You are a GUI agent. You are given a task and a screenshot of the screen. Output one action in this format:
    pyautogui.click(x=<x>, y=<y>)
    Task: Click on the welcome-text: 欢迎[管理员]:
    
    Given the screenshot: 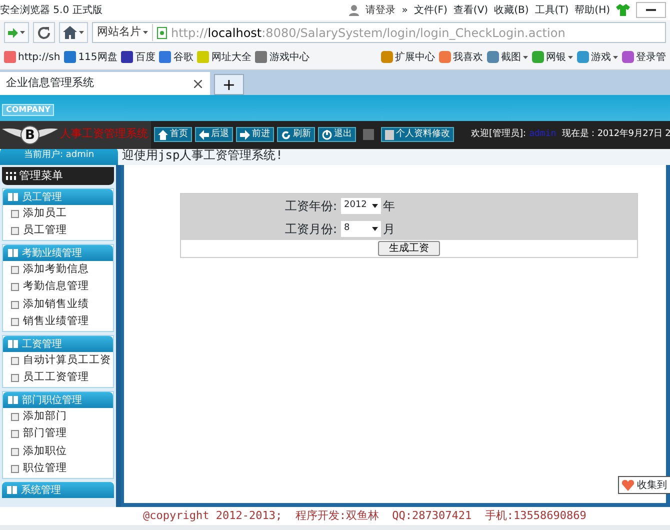 What is the action you would take?
    pyautogui.click(x=498, y=134)
    